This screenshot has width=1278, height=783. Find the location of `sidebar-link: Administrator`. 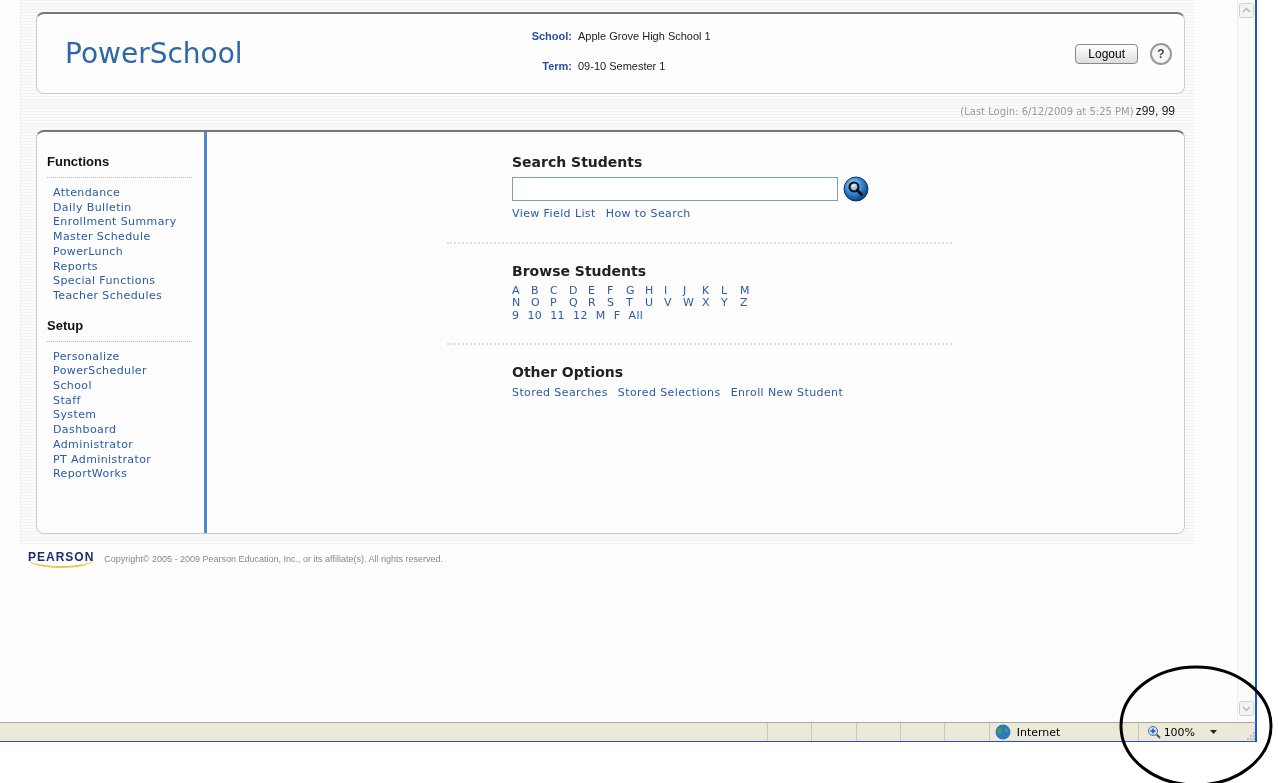

sidebar-link: Administrator is located at coordinates (128, 445).